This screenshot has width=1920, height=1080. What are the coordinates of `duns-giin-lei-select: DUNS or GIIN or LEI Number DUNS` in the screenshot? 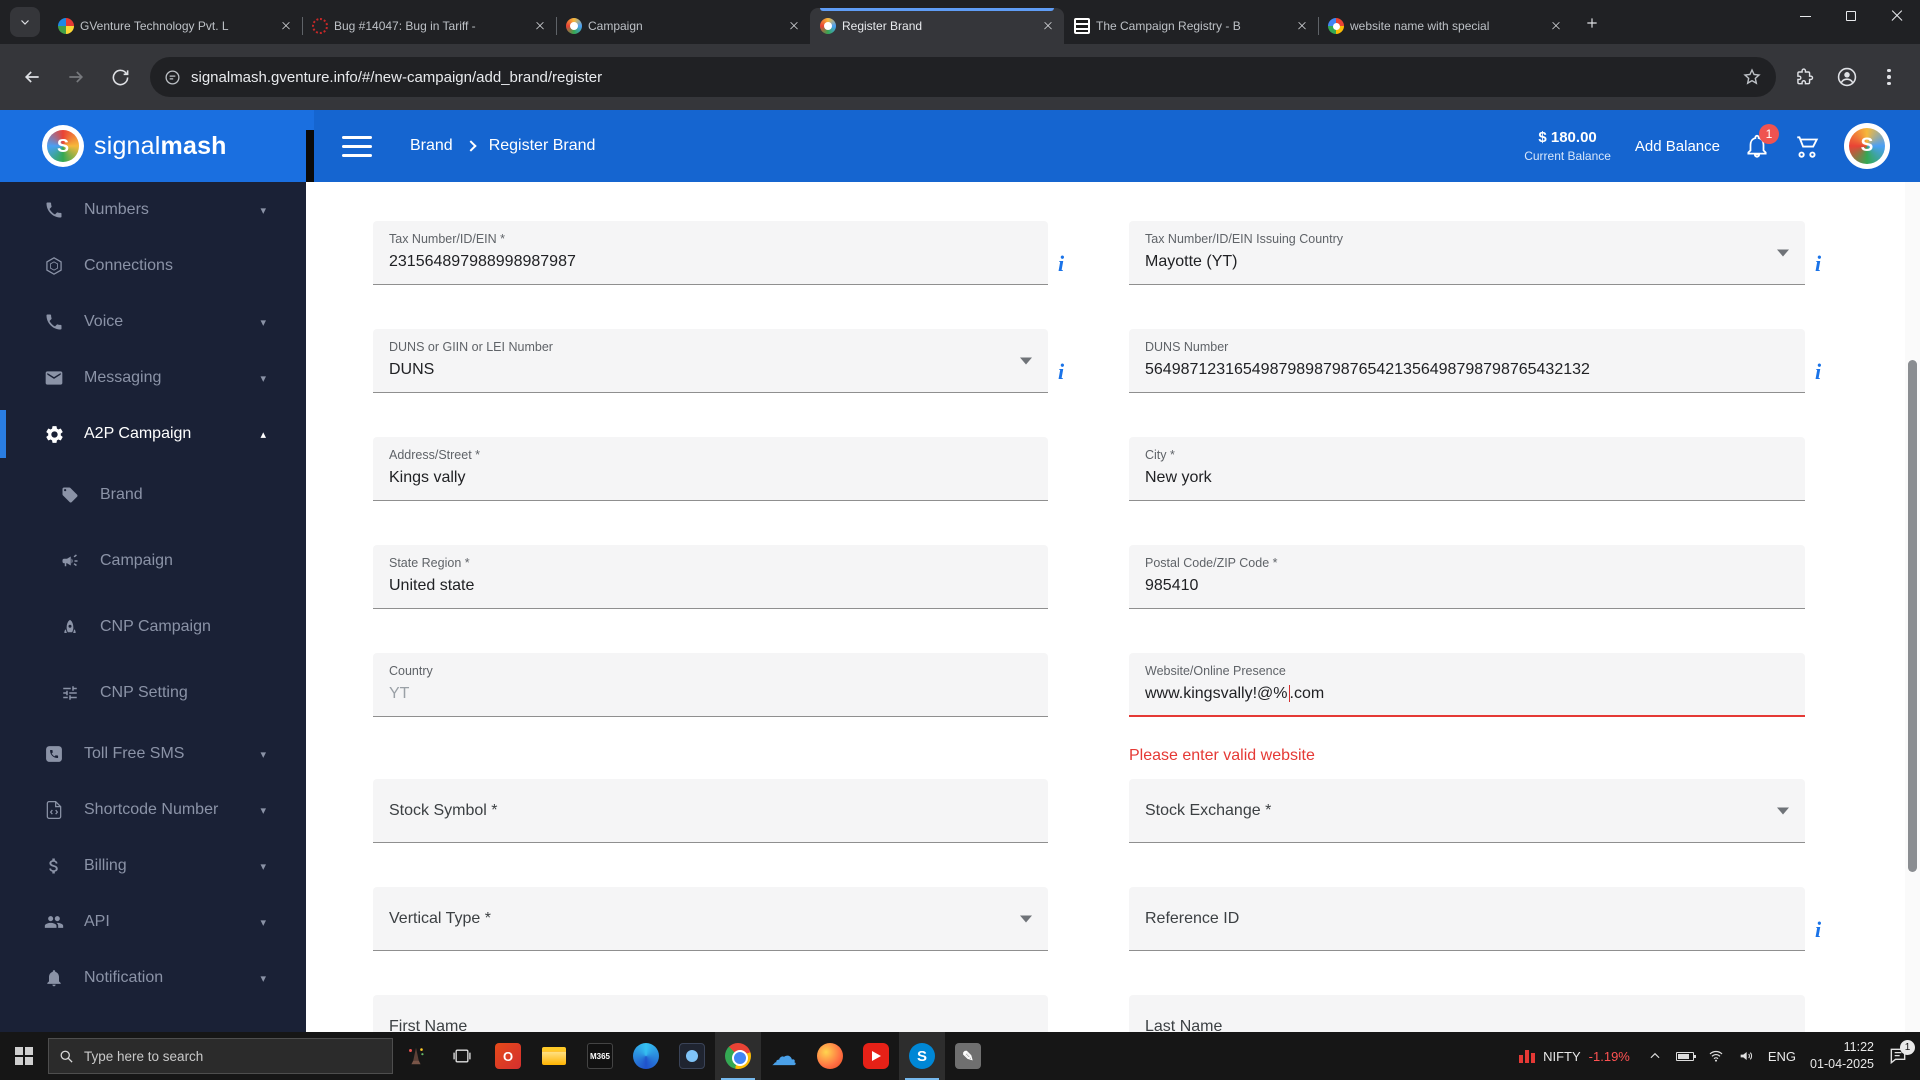 It's located at (710, 361).